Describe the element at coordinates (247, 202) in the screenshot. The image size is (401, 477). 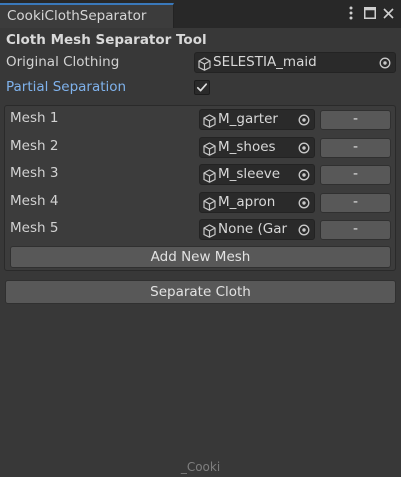
I see `mesh-object-value: M_apron` at that location.